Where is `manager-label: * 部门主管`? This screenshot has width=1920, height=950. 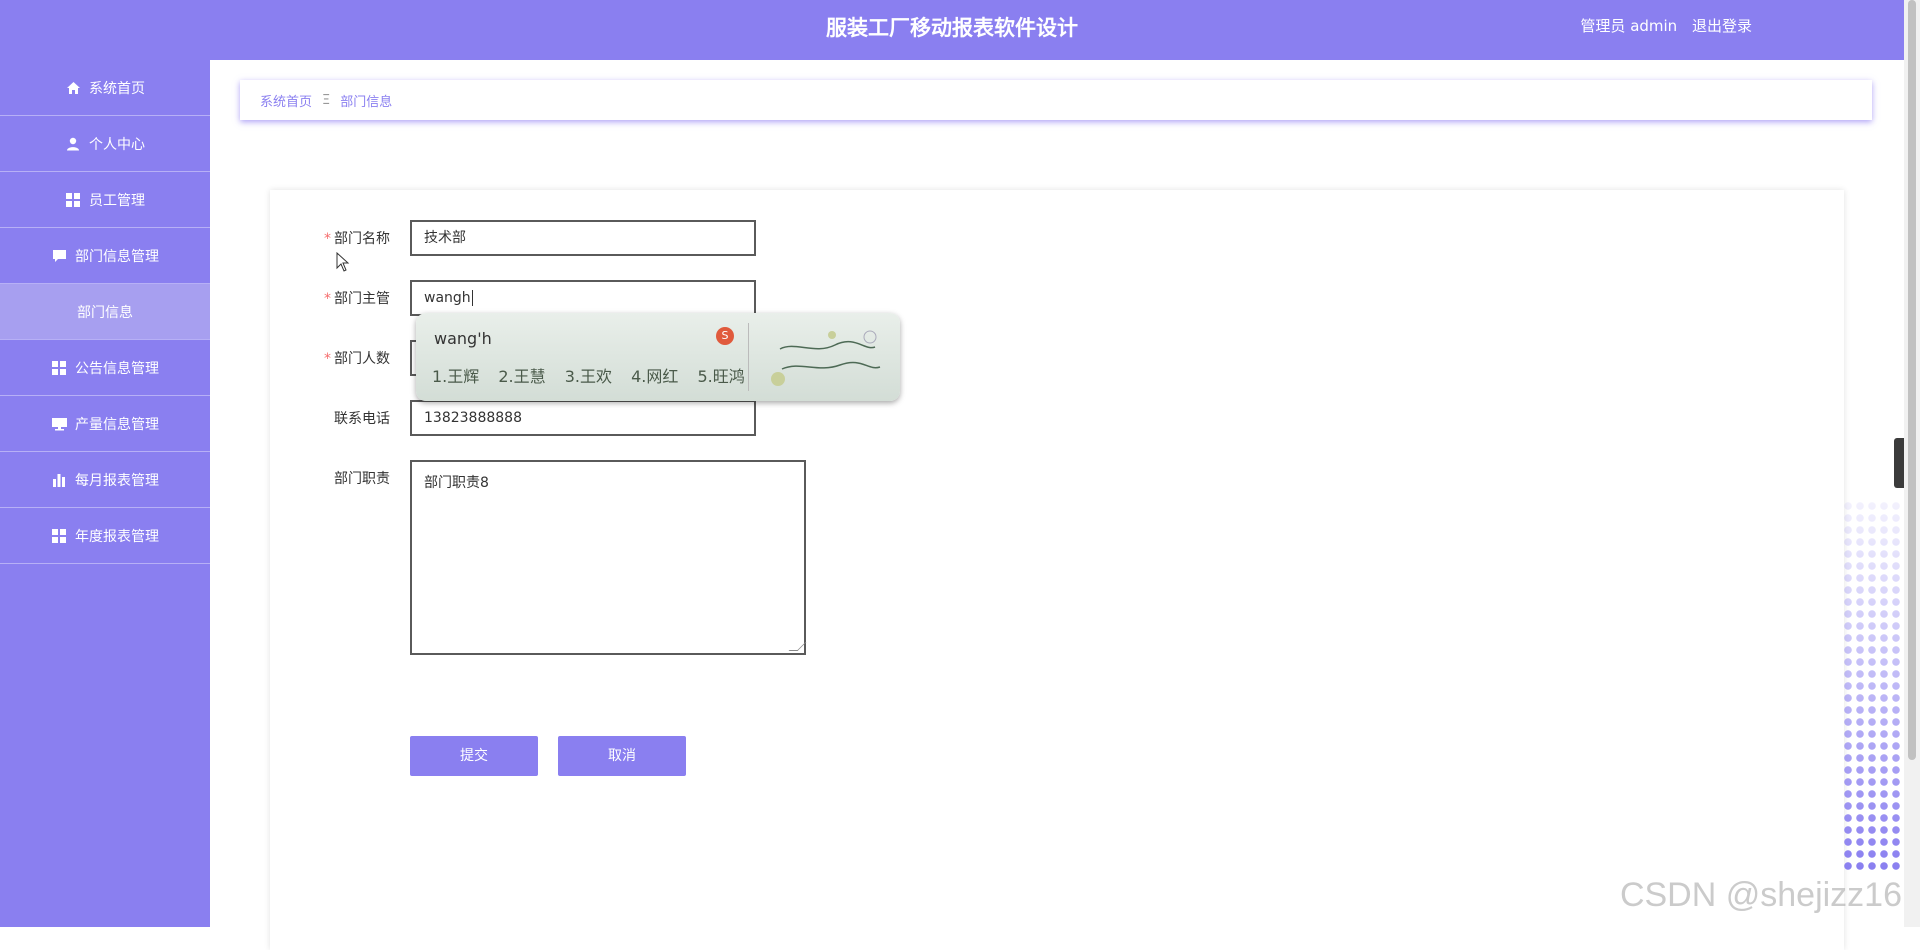 manager-label: * 部门主管 is located at coordinates (357, 299).